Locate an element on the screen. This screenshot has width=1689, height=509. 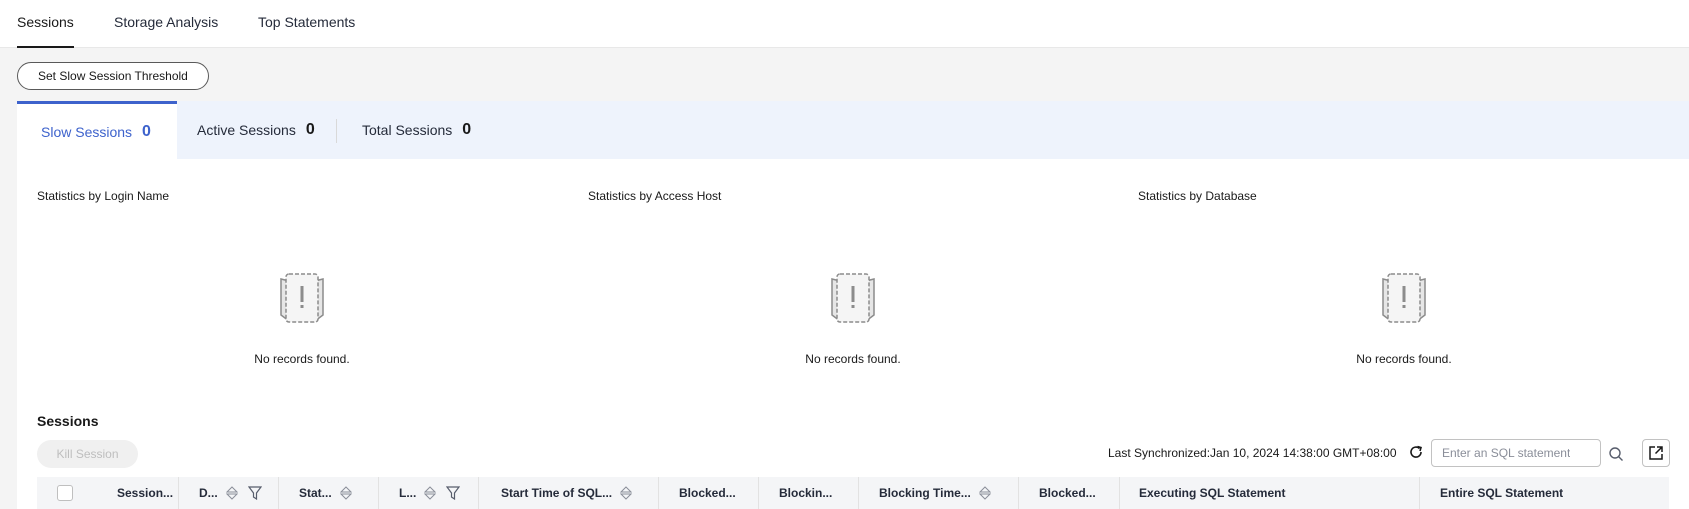
tab-divider is located at coordinates (336, 131).